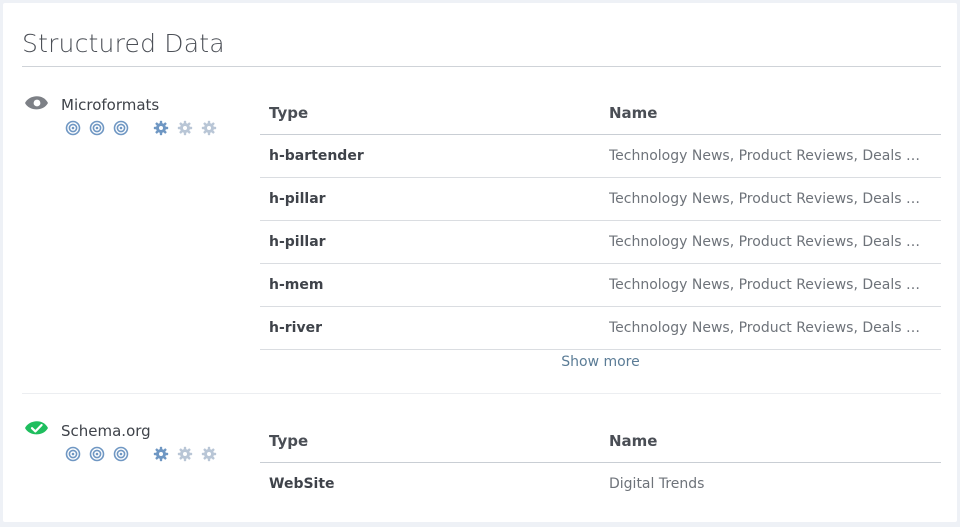  What do you see at coordinates (657, 484) in the screenshot?
I see `cell-name: Digital Trends` at bounding box center [657, 484].